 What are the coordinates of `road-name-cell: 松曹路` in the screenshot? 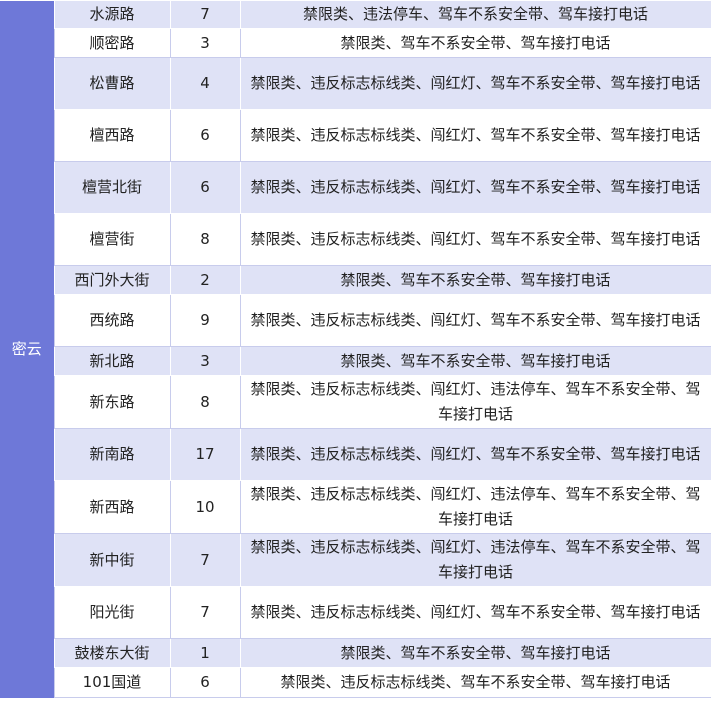 It's located at (112, 83).